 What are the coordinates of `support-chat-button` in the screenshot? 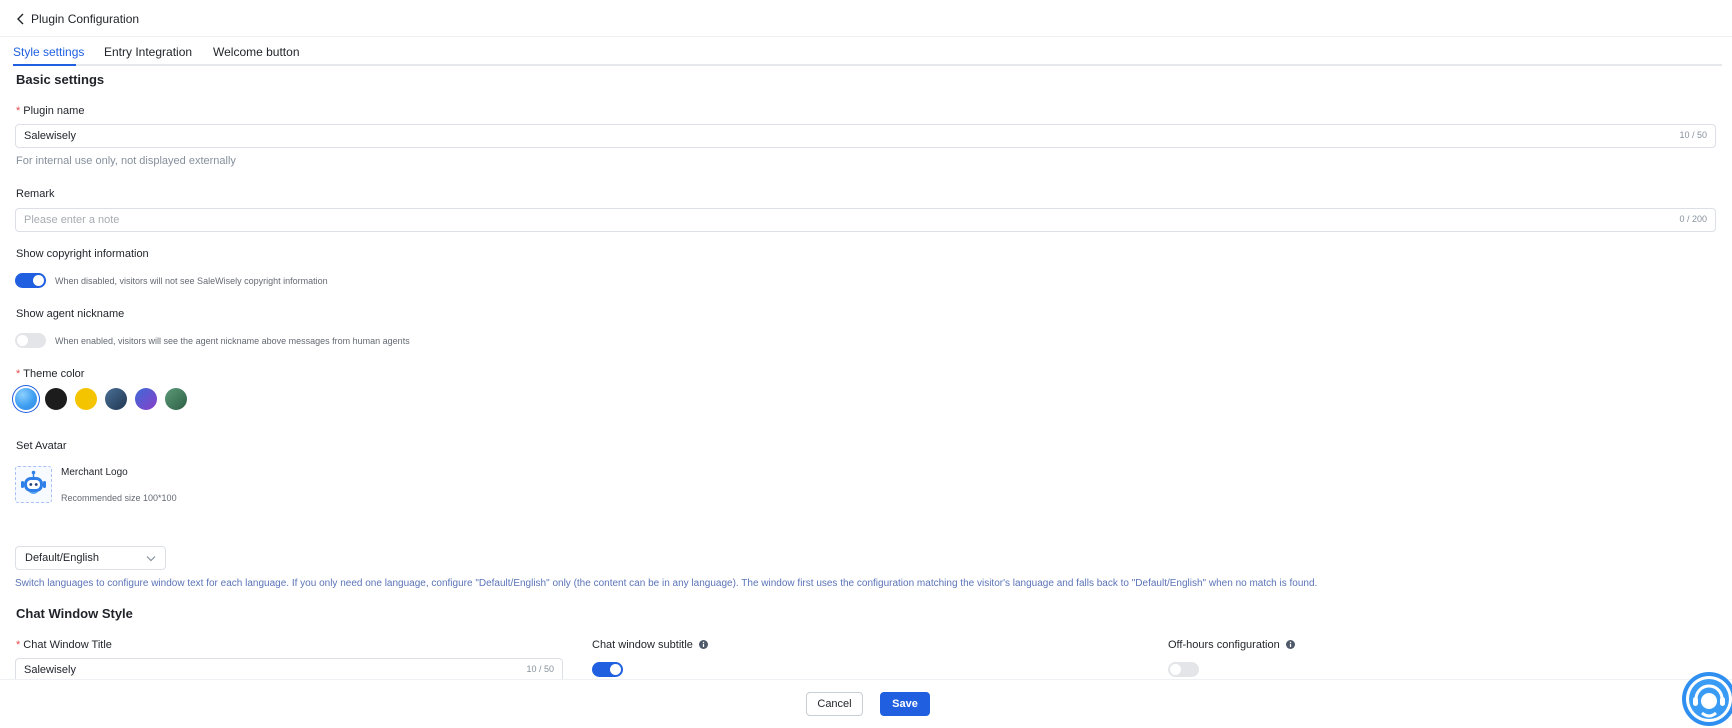 It's located at (1706, 698).